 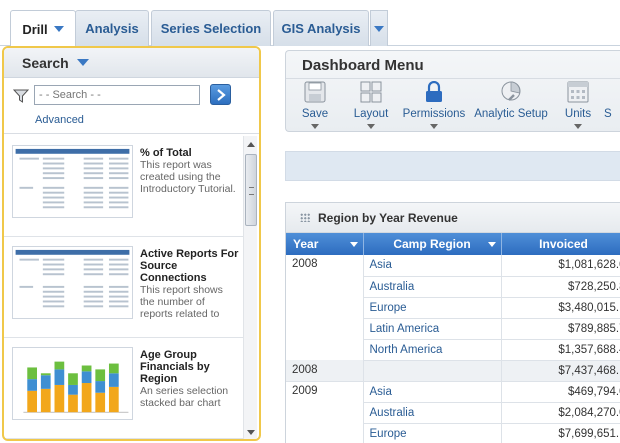 I want to click on units-button: Units, so click(x=578, y=104).